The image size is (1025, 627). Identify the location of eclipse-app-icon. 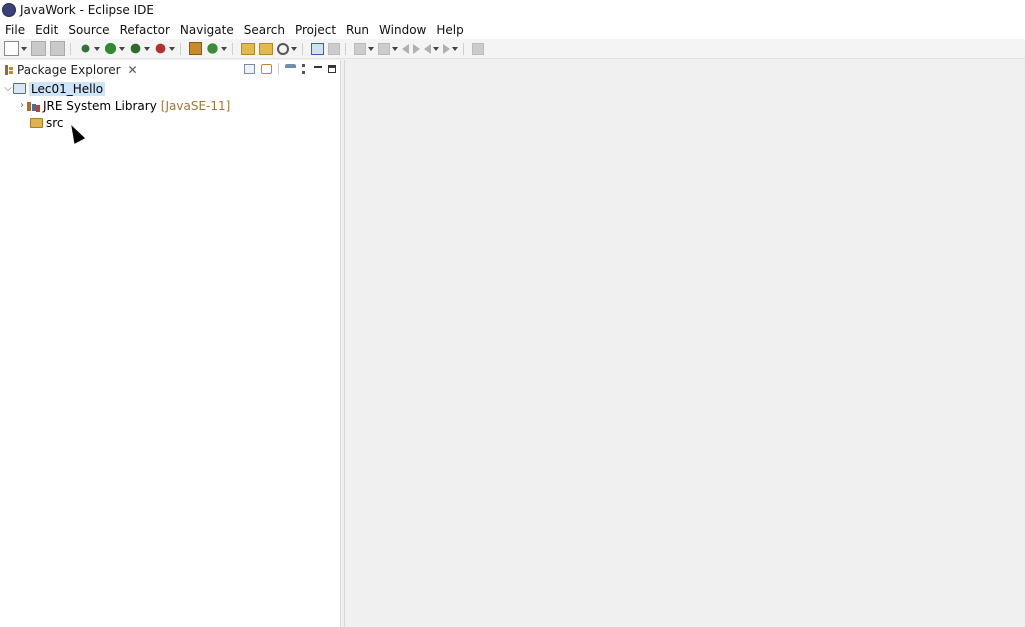
(9, 10).